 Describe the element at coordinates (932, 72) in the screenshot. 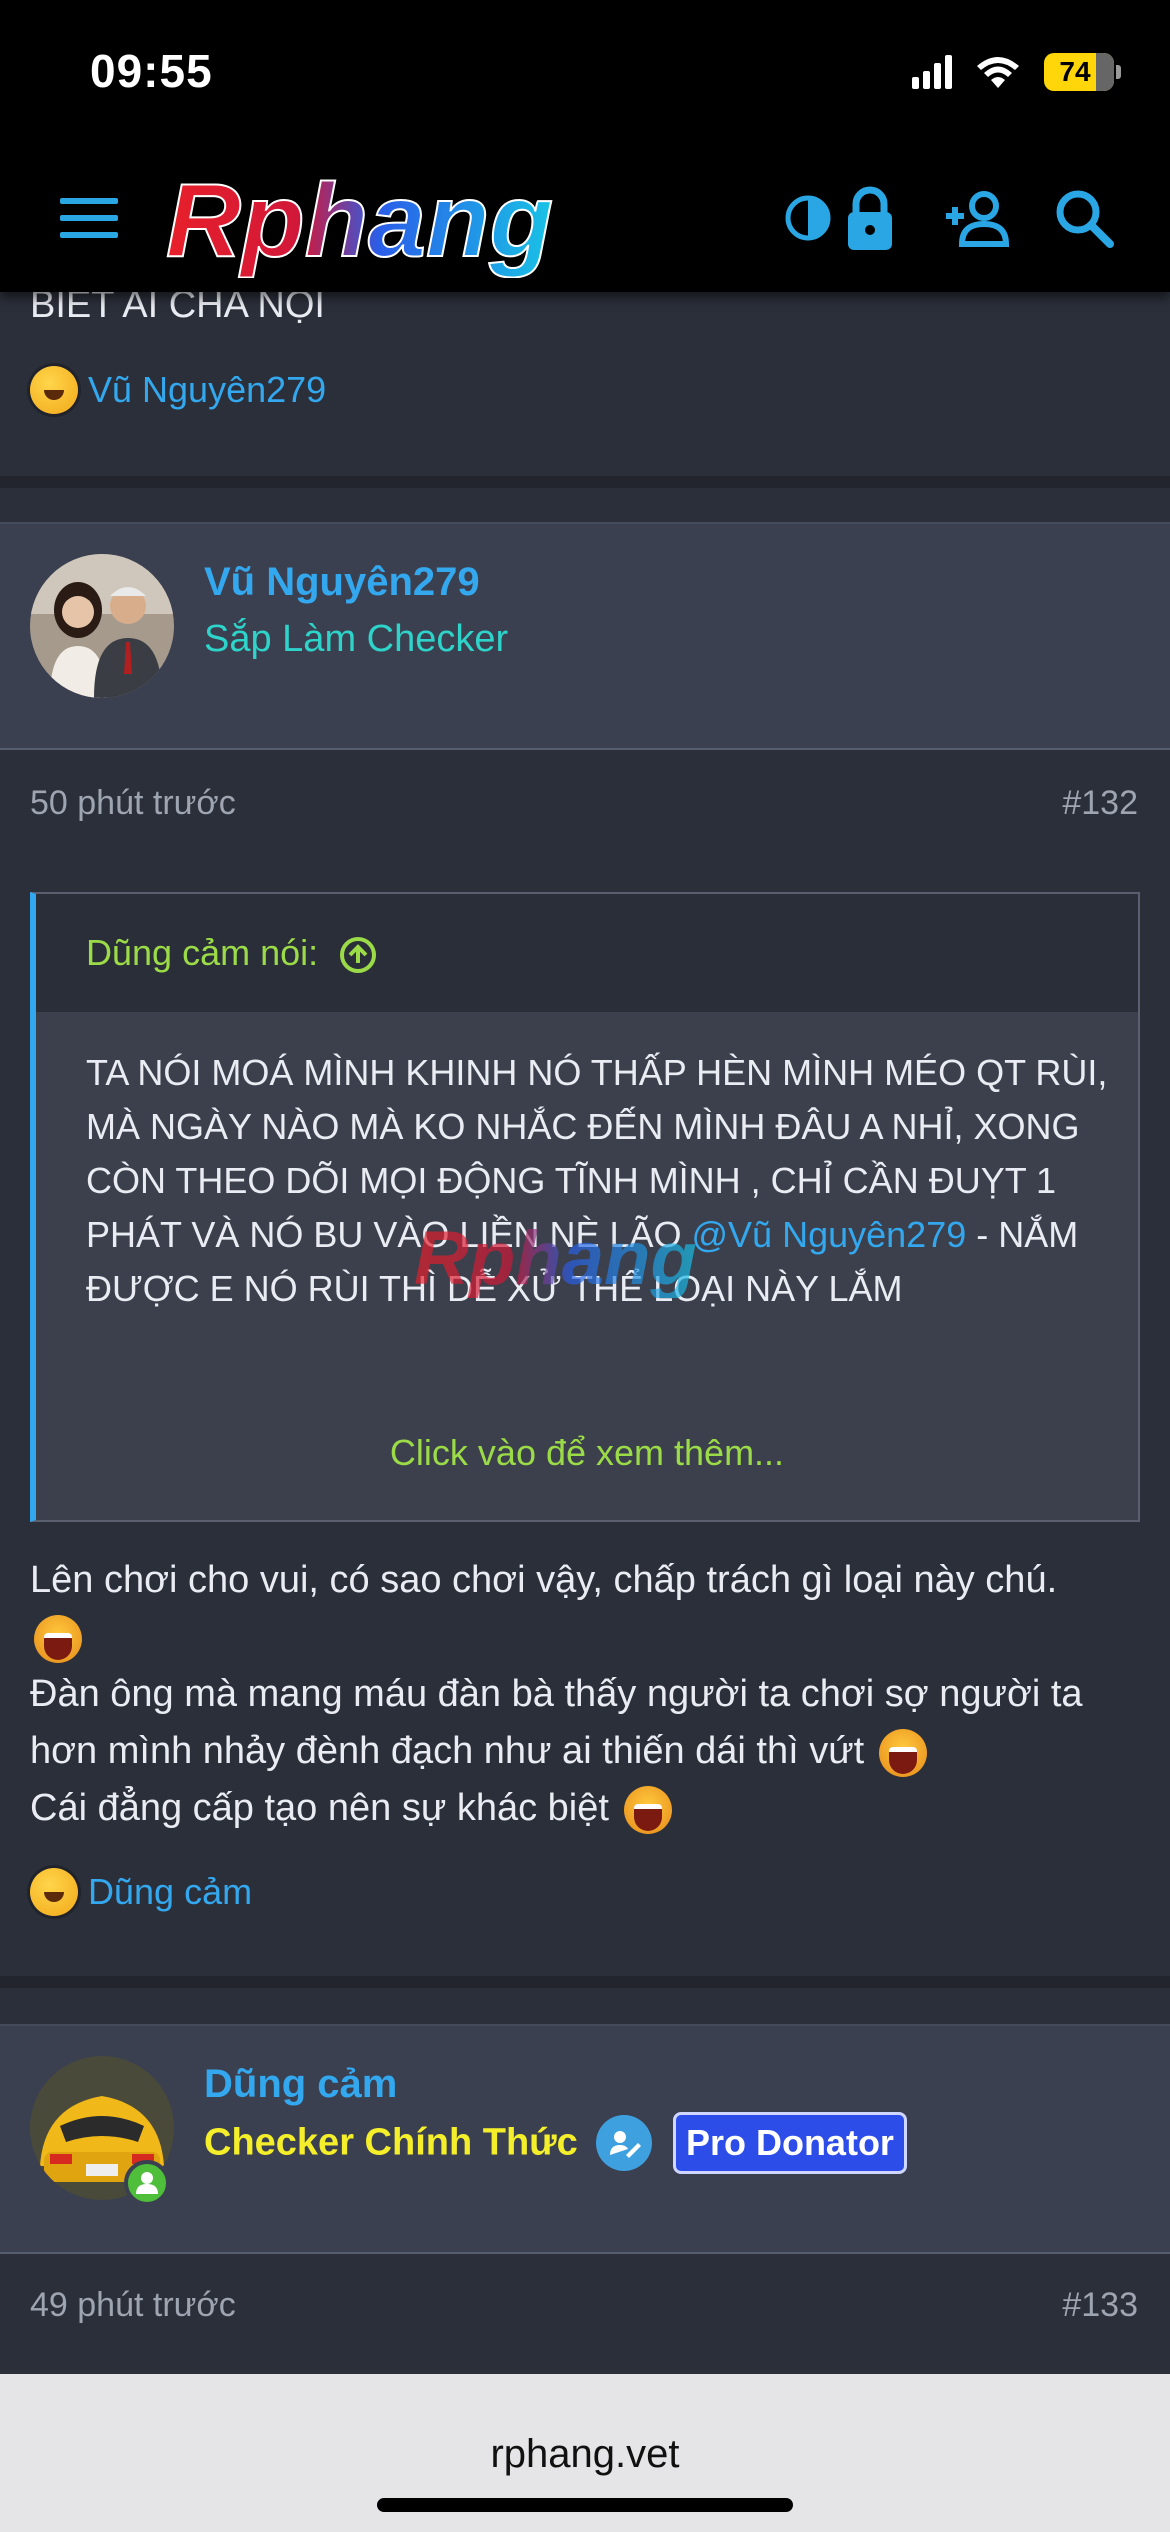

I see `cellular-signal-icon` at that location.